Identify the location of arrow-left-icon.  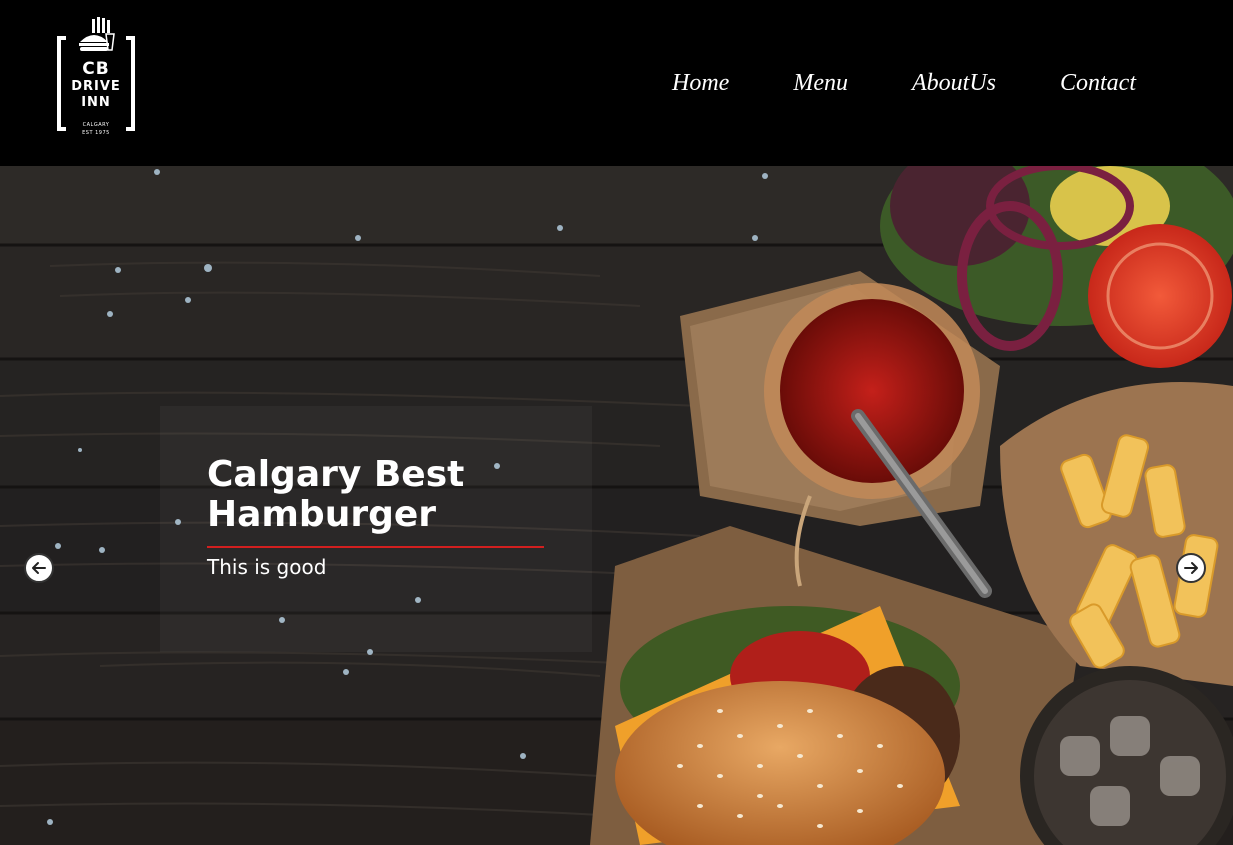
(39, 568).